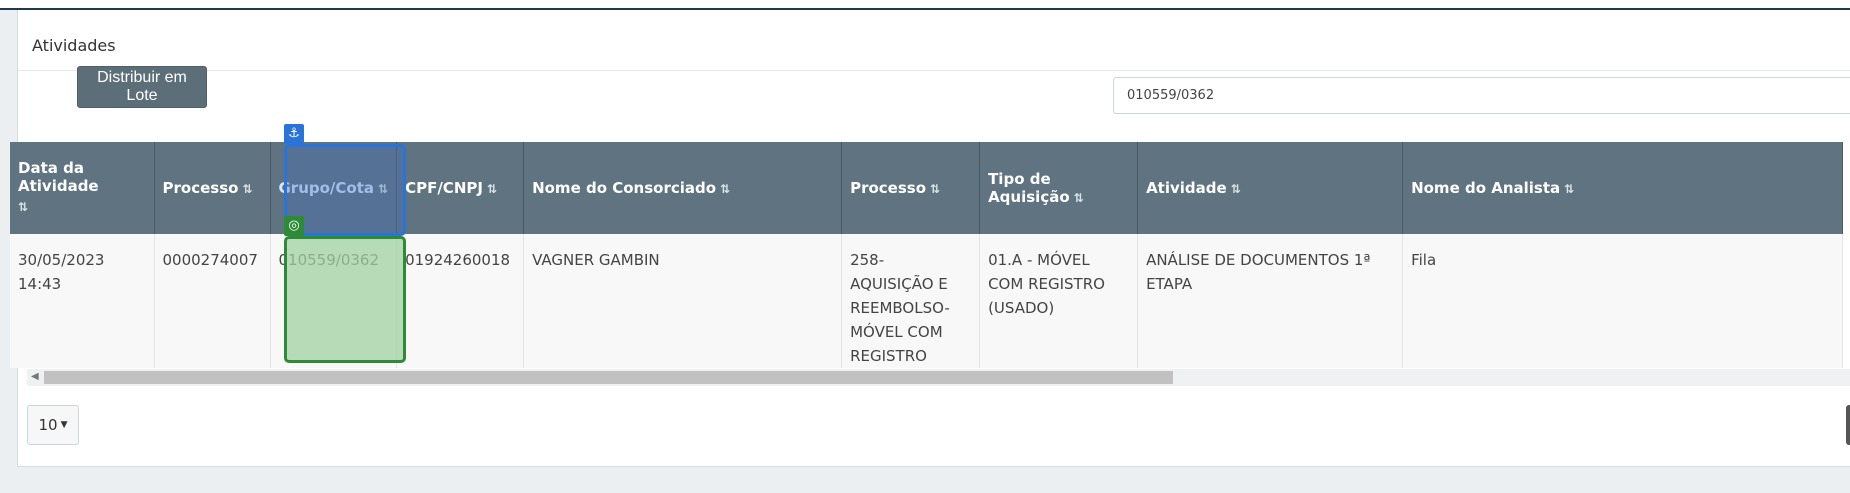 Image resolution: width=1850 pixels, height=493 pixels. I want to click on page-size-value: 10, so click(48, 425).